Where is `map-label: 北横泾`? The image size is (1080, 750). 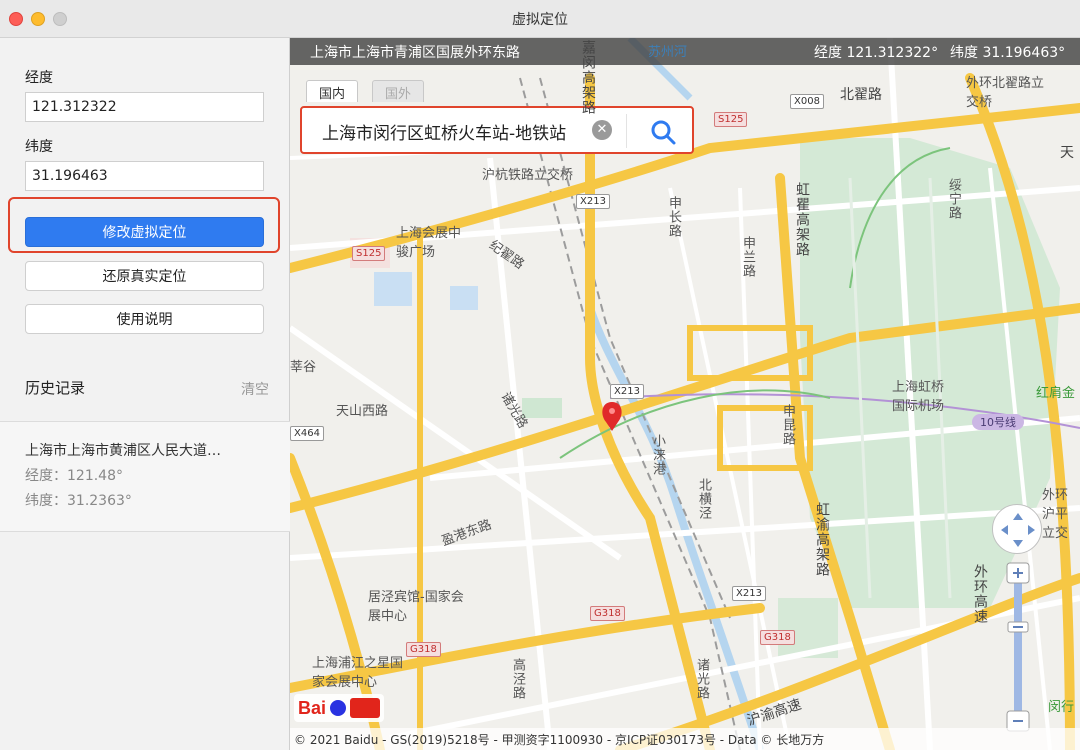 map-label: 北横泾 is located at coordinates (703, 499).